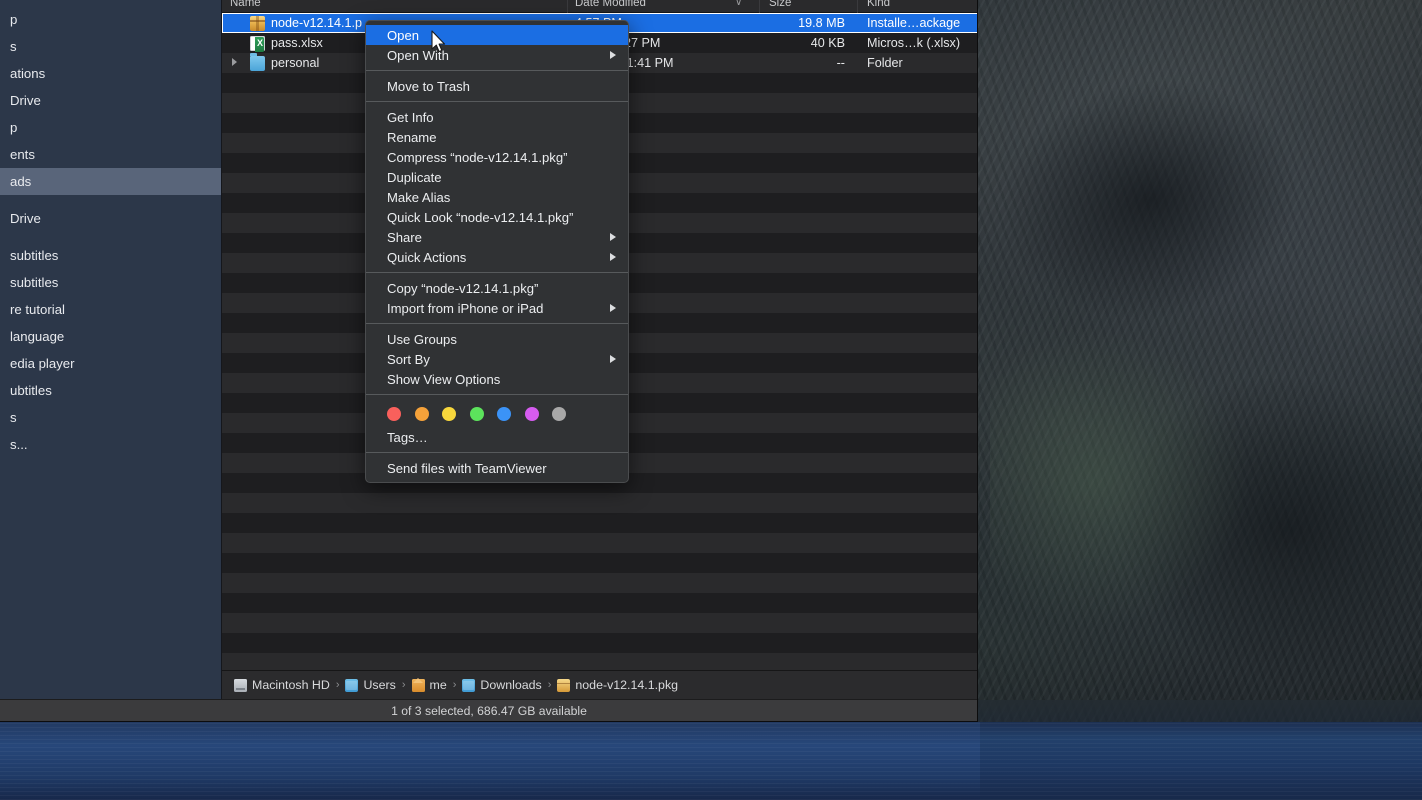  What do you see at coordinates (110, 73) in the screenshot?
I see `sidebar-item-applications: ations` at bounding box center [110, 73].